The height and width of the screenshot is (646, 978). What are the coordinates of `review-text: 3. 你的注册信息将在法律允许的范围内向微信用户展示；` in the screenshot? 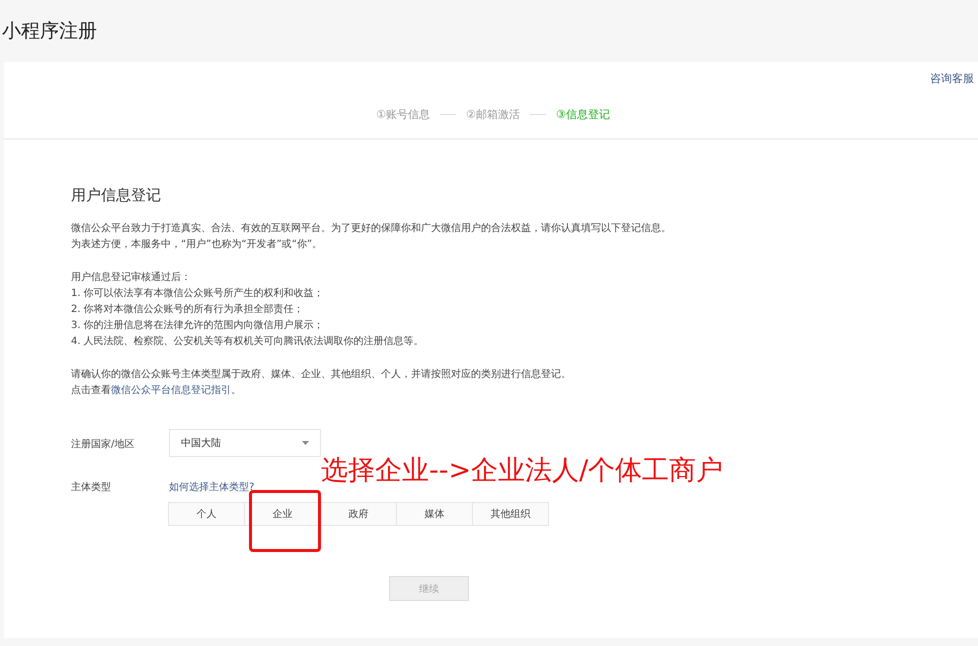 It's located at (198, 325).